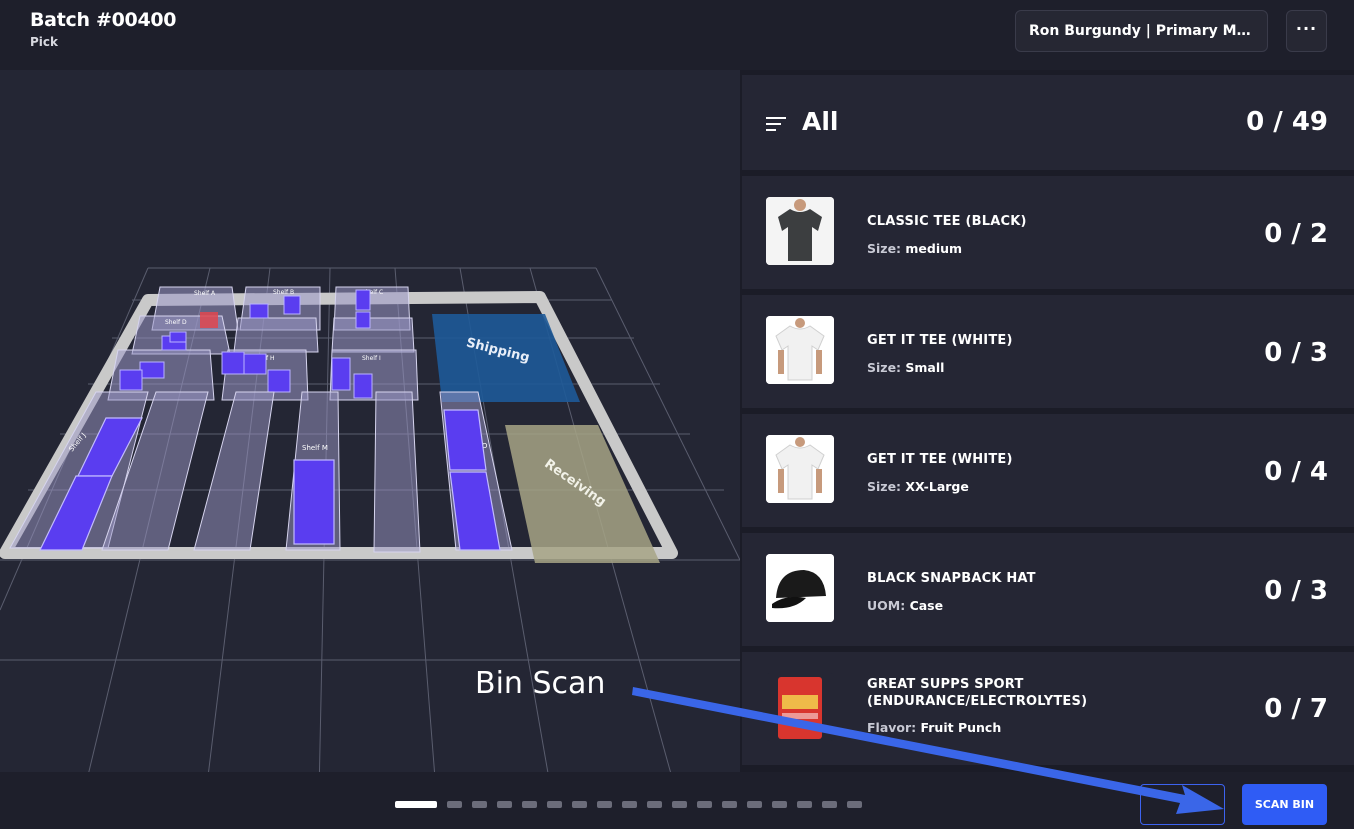 The image size is (1354, 829). I want to click on scan-bin-button: SCAN BIN, so click(1284, 804).